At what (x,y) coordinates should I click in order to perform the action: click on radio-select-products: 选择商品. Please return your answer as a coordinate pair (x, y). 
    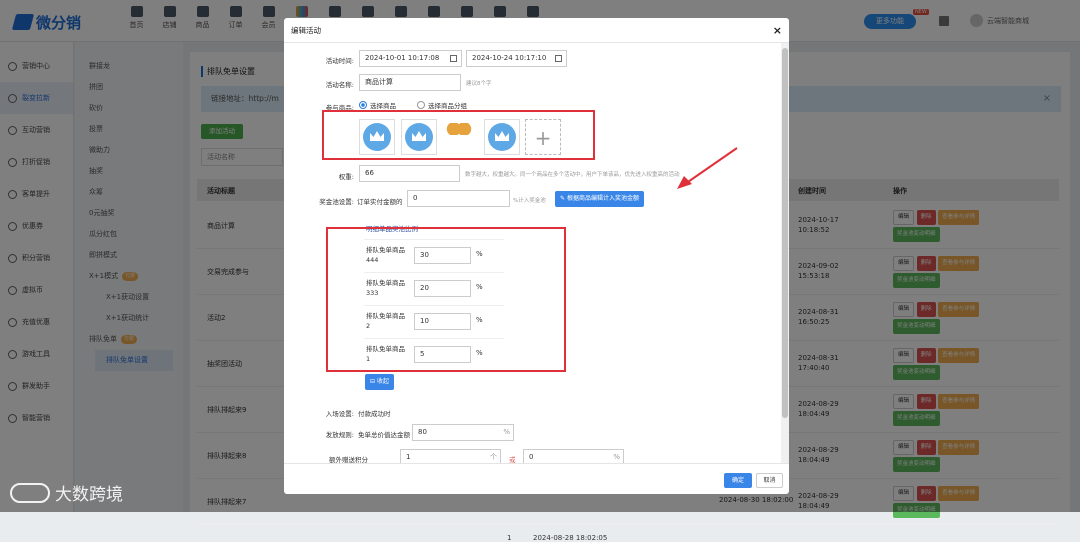
    Looking at the image, I should click on (377, 105).